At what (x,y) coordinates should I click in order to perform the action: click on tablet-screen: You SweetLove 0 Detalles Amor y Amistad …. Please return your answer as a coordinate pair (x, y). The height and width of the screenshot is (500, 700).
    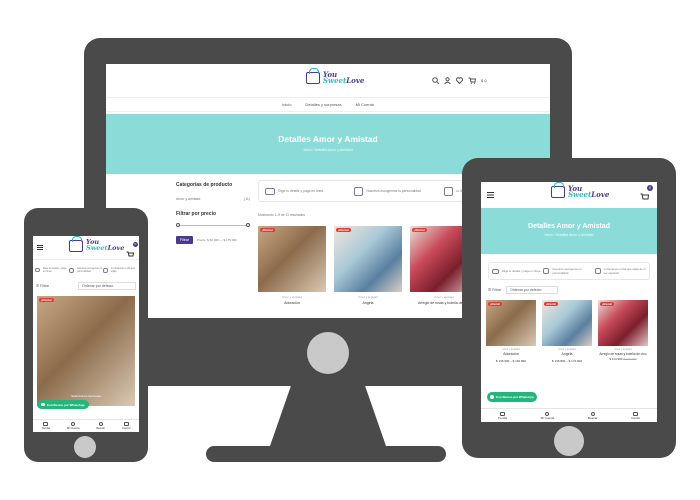
    Looking at the image, I should click on (569, 302).